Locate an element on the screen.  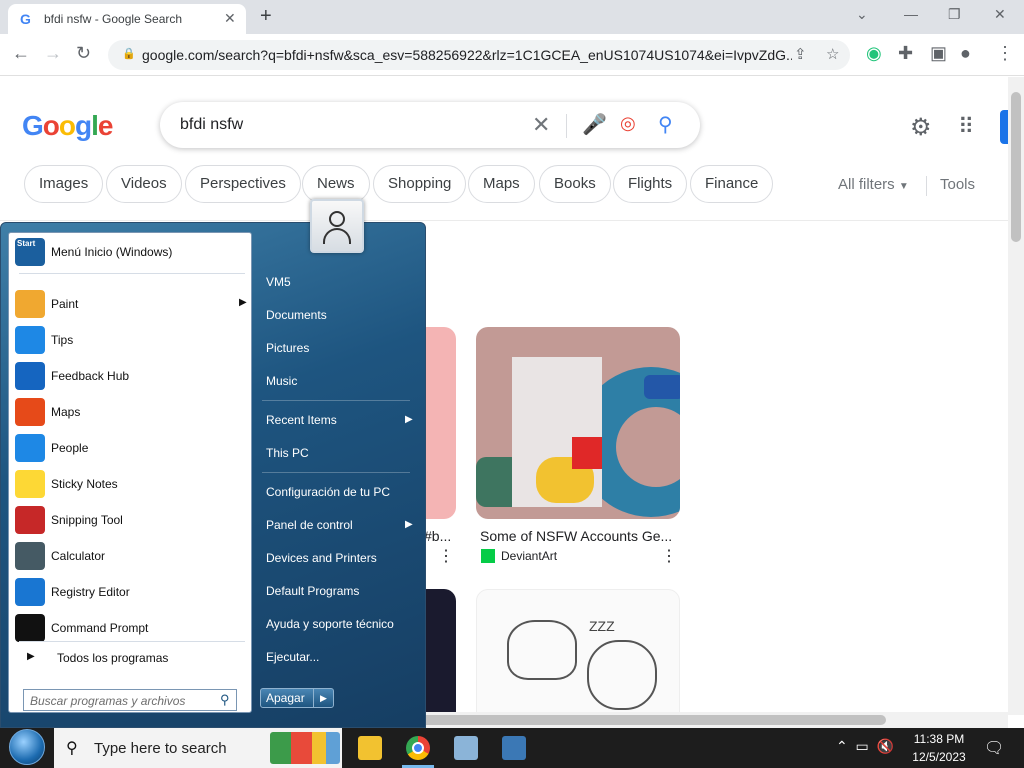
horizontal-scroll-thumb is located at coordinates (653, 720).